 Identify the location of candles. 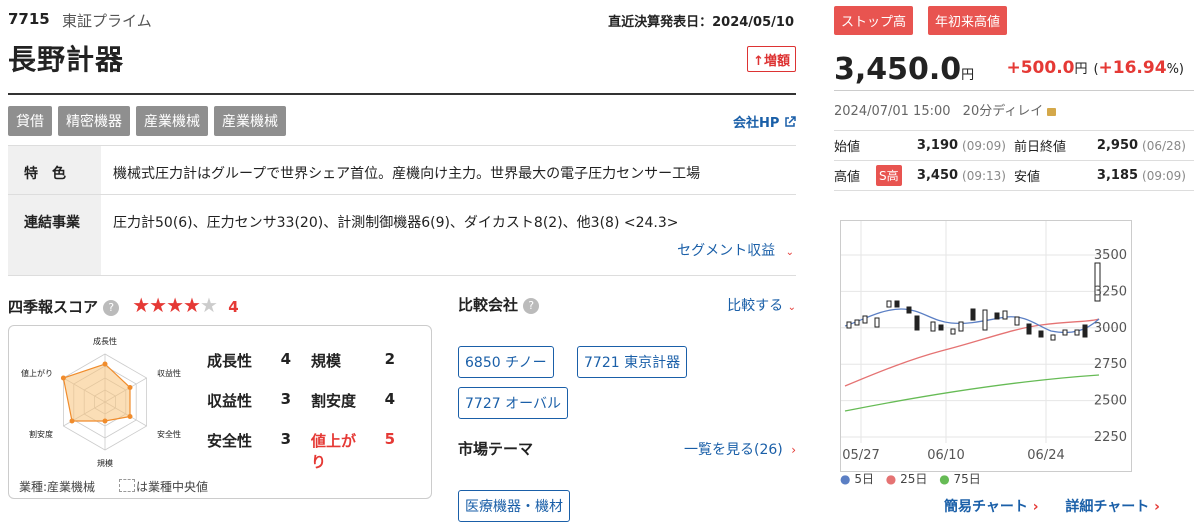
(973, 301).